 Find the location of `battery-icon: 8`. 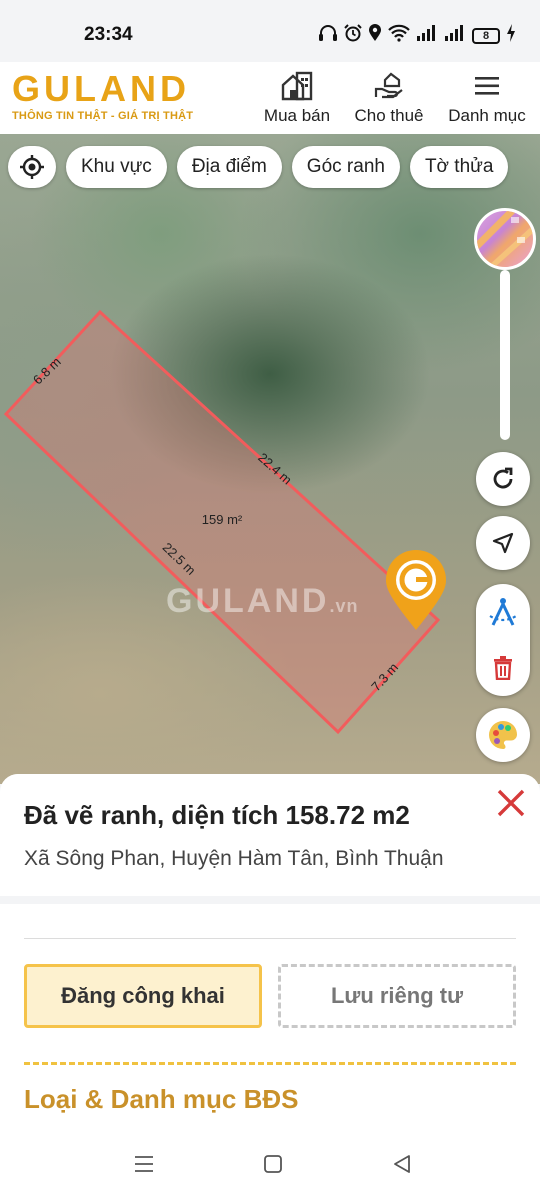

battery-icon: 8 is located at coordinates (486, 35).